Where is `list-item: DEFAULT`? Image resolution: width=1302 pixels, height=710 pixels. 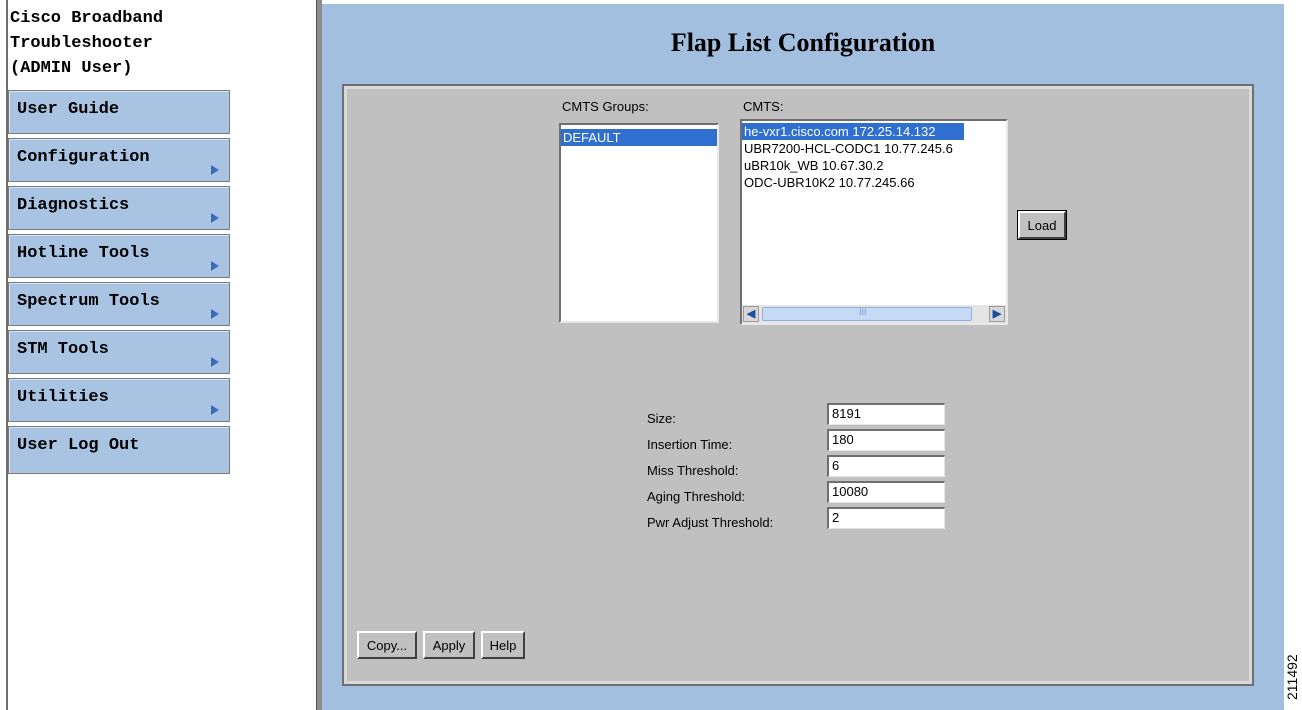
list-item: DEFAULT is located at coordinates (639, 137).